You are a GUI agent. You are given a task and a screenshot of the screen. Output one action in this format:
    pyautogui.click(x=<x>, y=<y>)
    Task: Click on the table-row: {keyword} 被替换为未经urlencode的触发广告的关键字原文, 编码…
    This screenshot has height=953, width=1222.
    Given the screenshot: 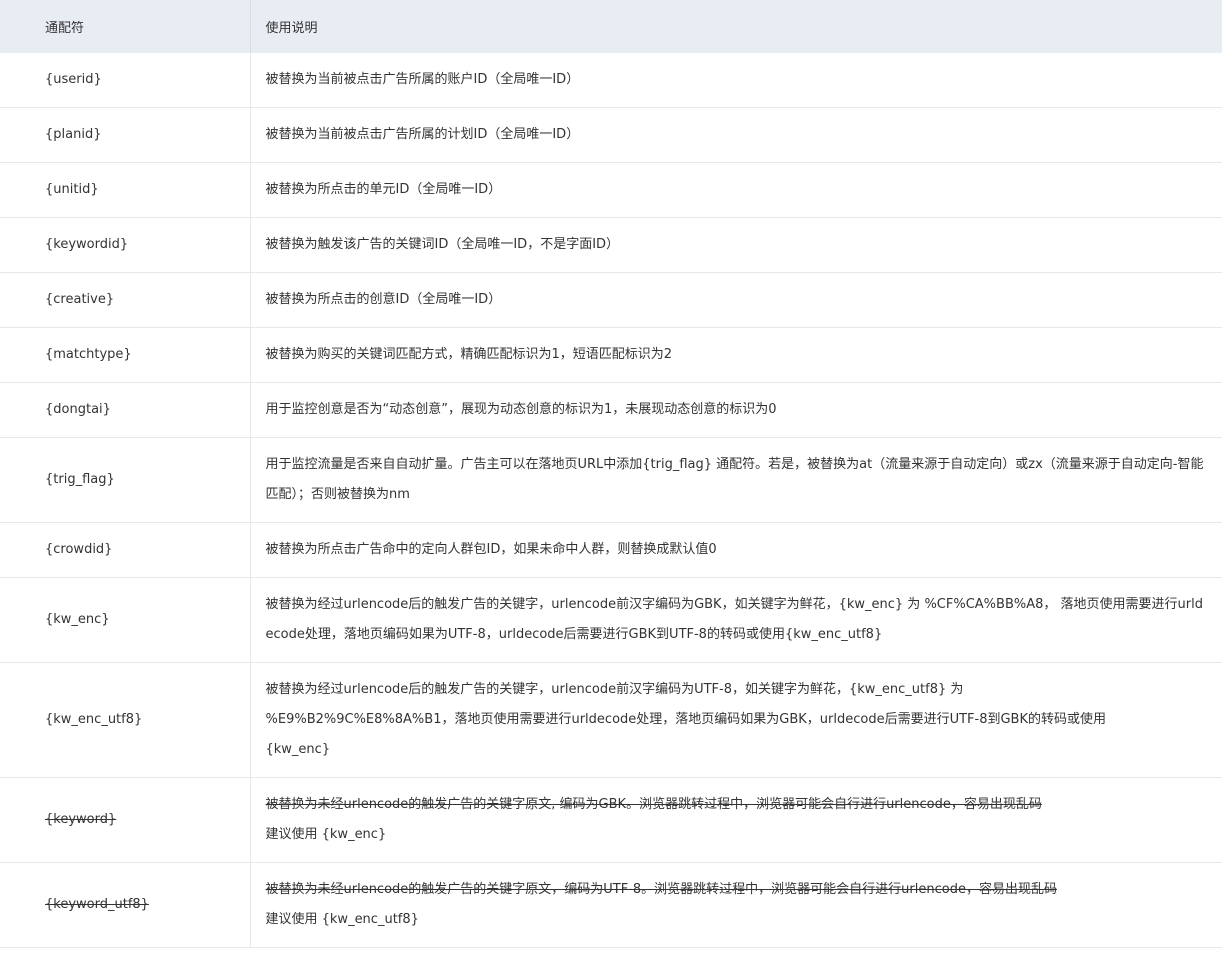 What is the action you would take?
    pyautogui.click(x=611, y=820)
    